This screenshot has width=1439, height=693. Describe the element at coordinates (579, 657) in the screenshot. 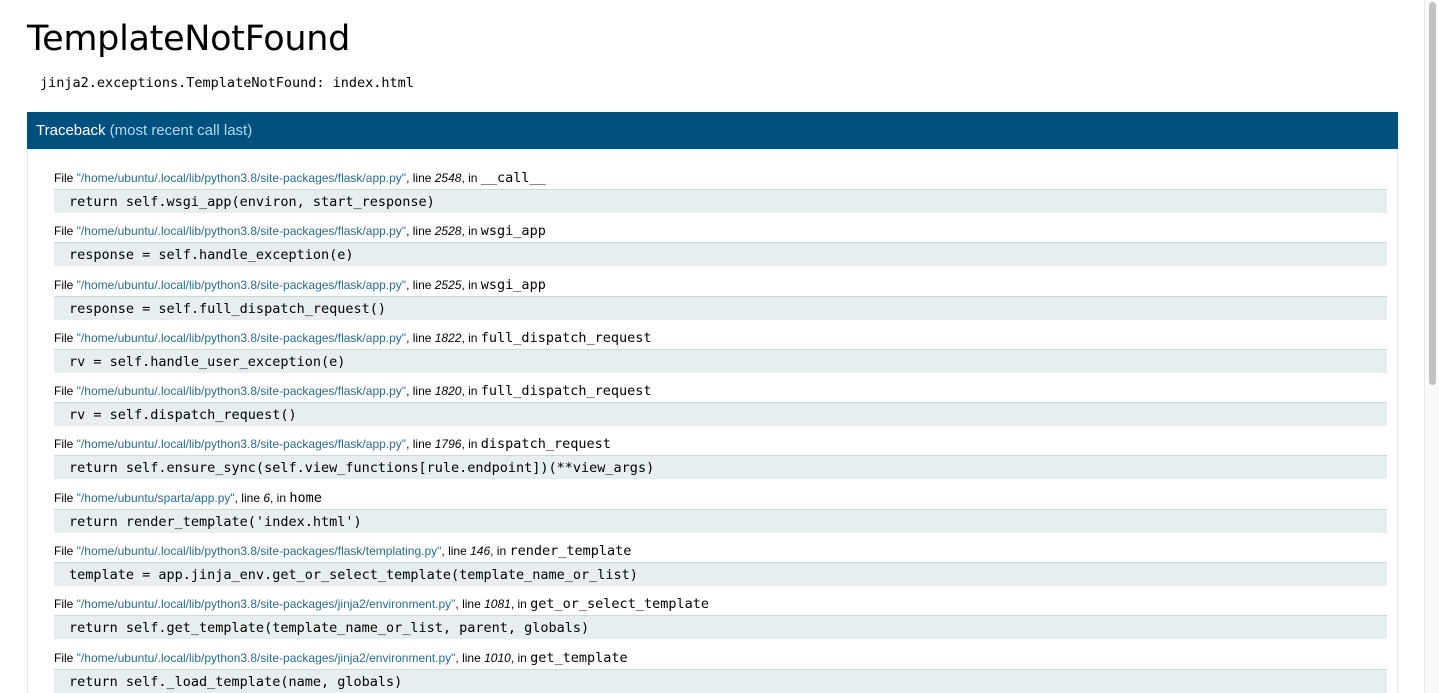

I see `frame-function: get_template` at that location.